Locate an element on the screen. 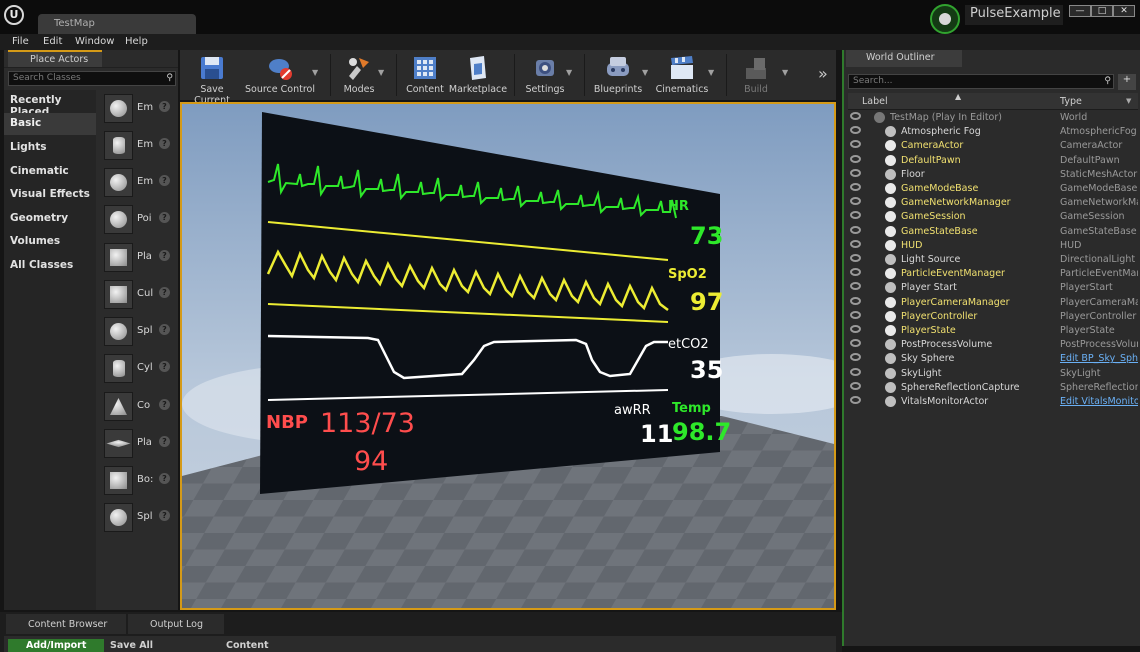  outliner-row: Floor StaticMeshActor is located at coordinates (993, 175).